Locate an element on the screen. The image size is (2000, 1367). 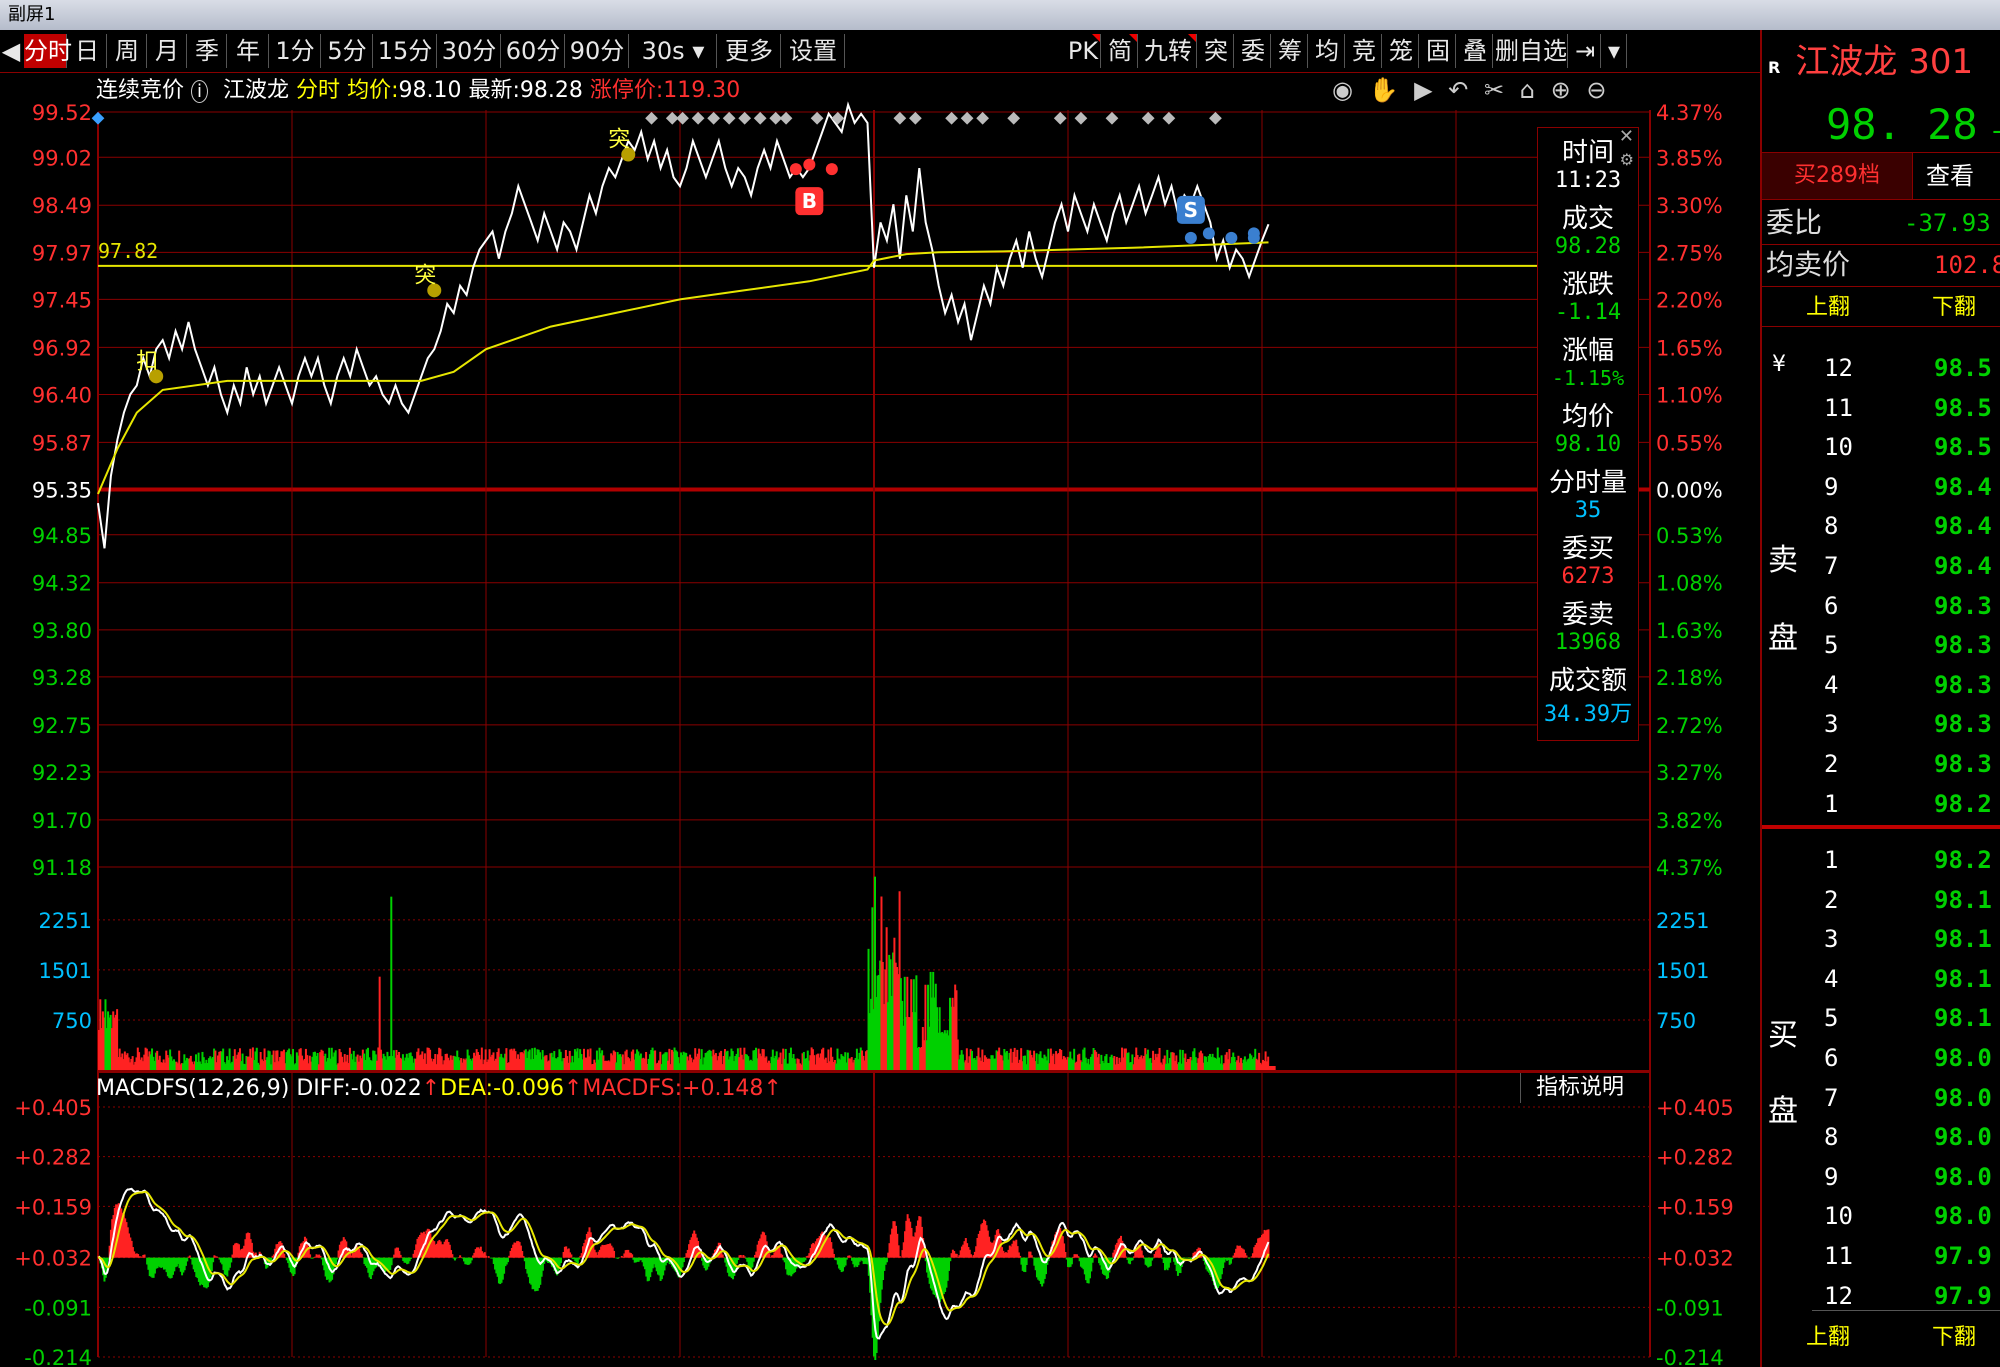
sell-level-row: 3 98.3 is located at coordinates (1881, 724).